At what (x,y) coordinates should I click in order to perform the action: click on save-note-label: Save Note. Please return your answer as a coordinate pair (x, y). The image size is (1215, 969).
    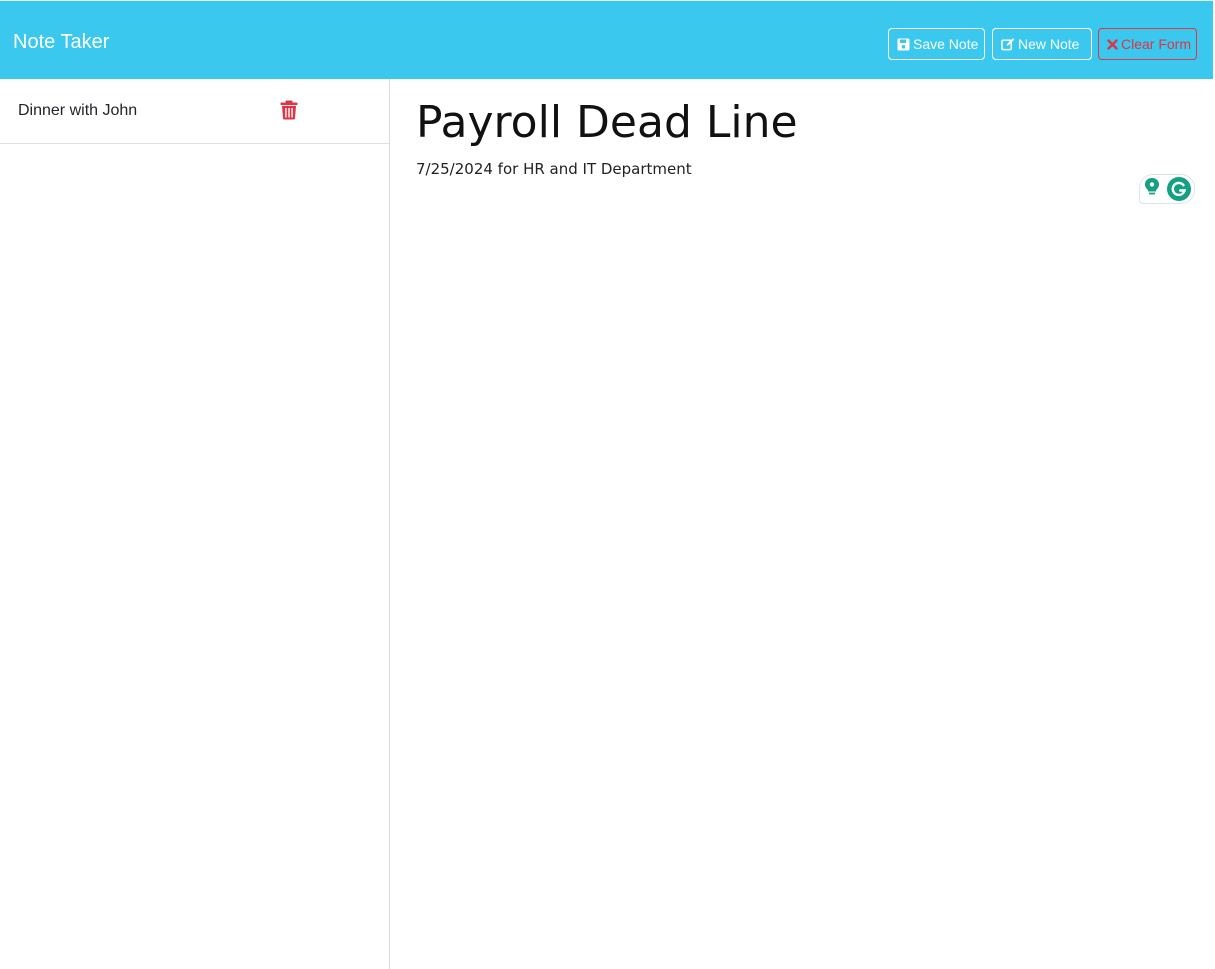
    Looking at the image, I should click on (946, 44).